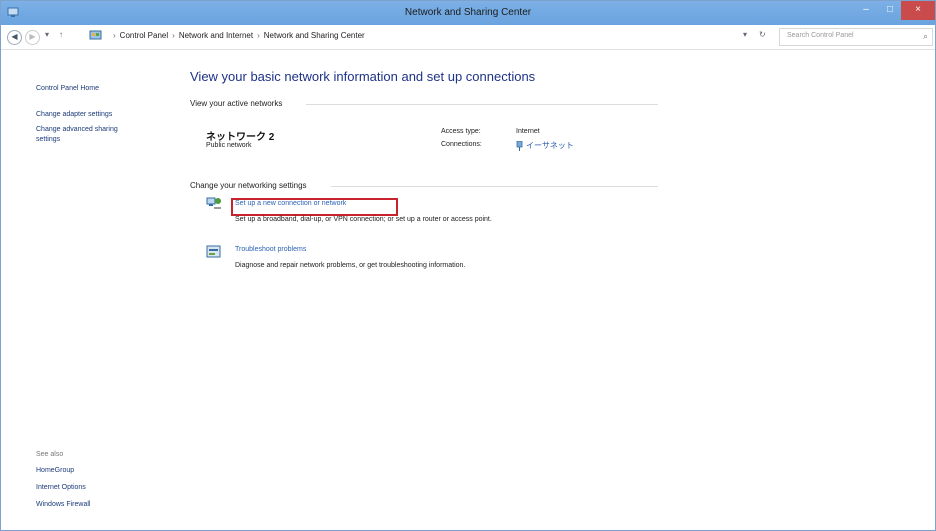 This screenshot has width=936, height=531. I want to click on access-type-label: Access type:, so click(461, 131).